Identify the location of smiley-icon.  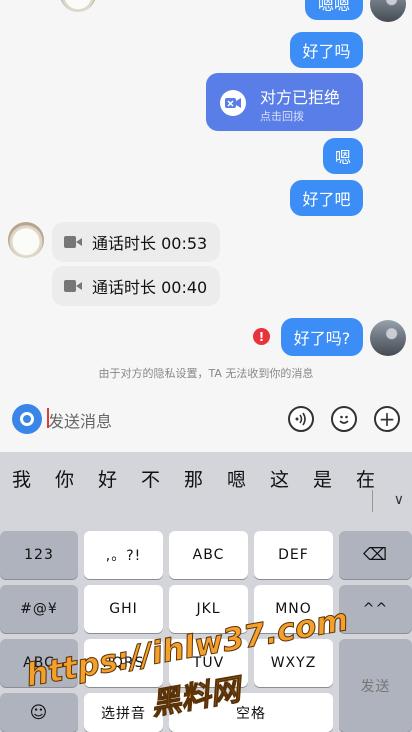
(344, 419).